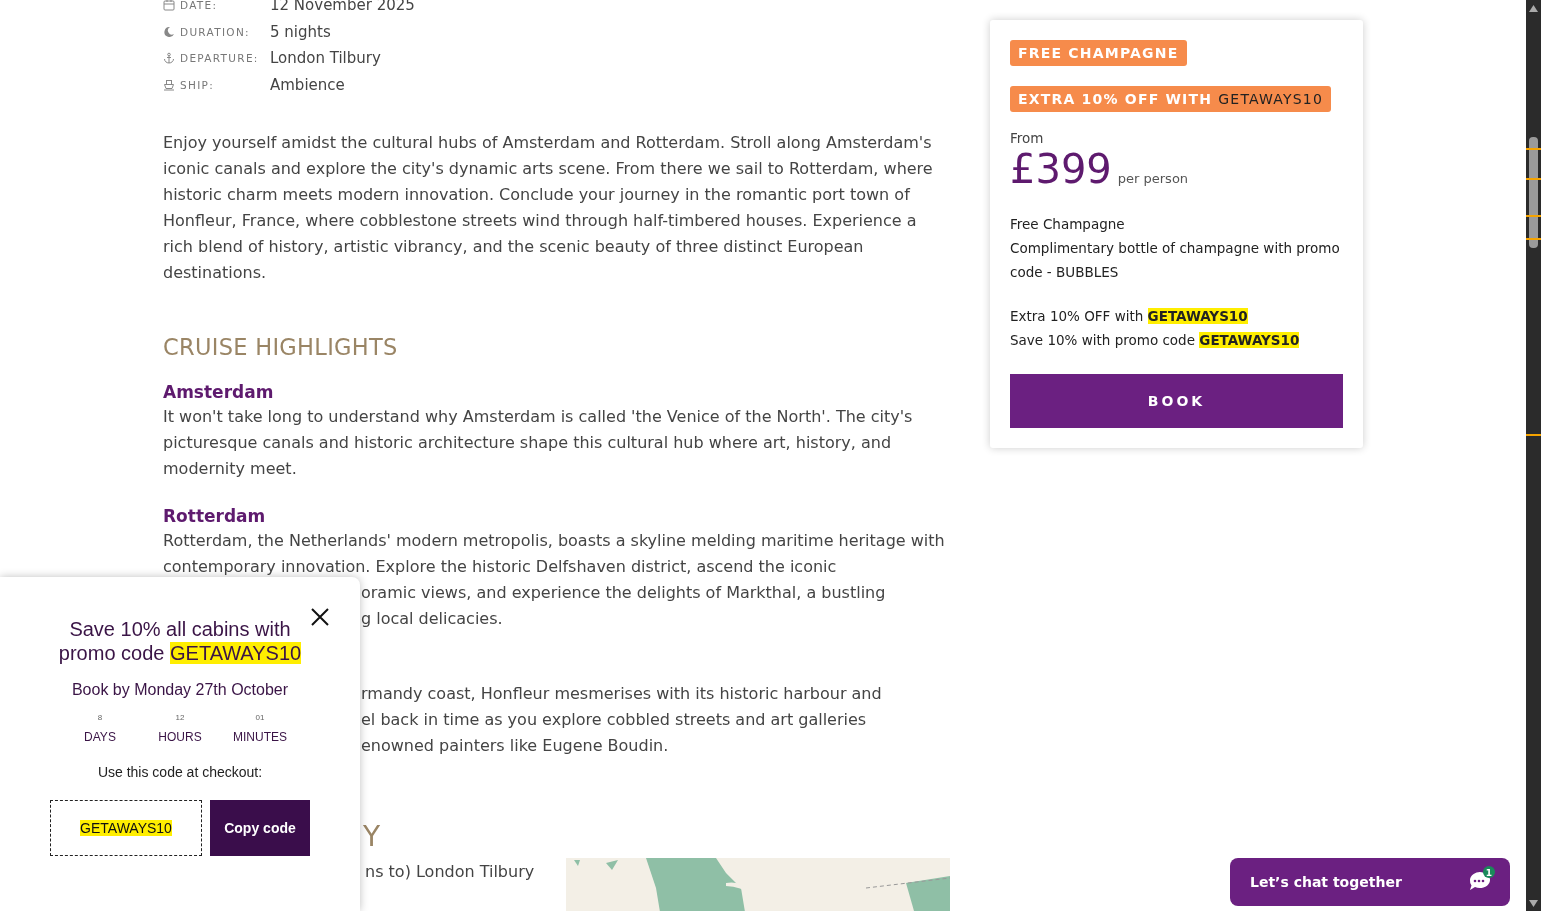  What do you see at coordinates (215, 516) in the screenshot?
I see `highlight-heading: Rotterdam` at bounding box center [215, 516].